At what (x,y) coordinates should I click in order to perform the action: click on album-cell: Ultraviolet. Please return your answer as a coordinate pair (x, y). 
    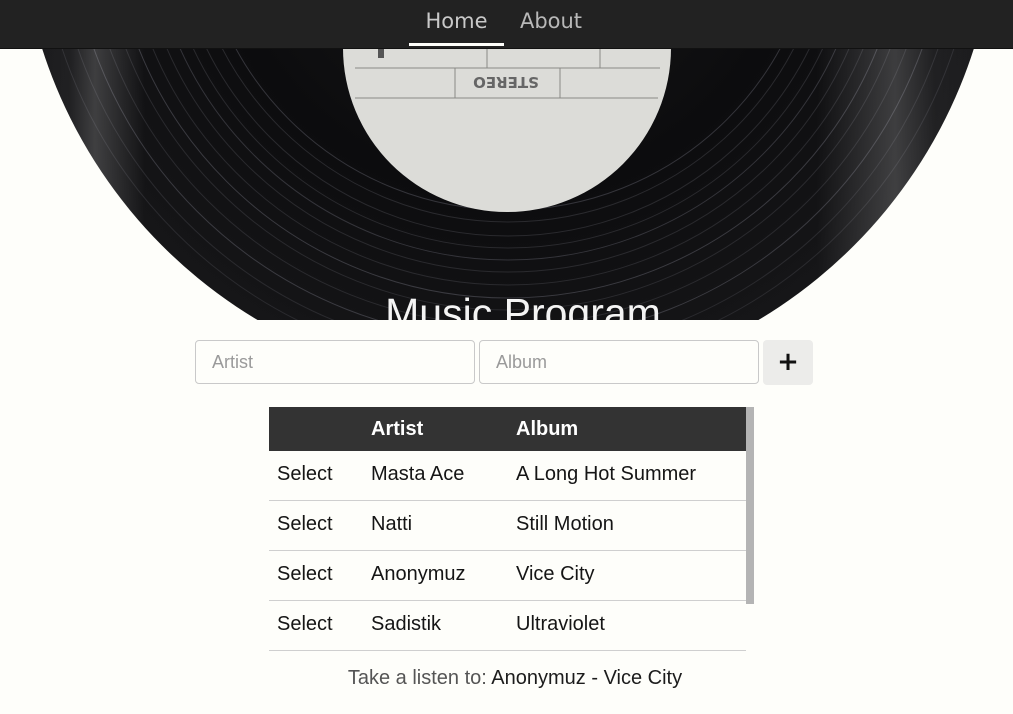
    Looking at the image, I should click on (560, 624).